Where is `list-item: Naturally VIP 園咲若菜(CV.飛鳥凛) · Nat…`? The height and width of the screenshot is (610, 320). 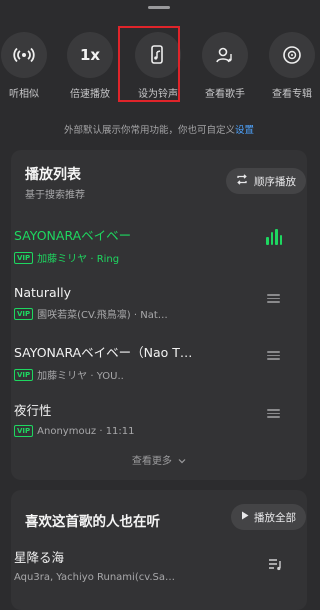 list-item: Naturally VIP 園咲若菜(CV.飛鳥凛) · Nat… is located at coordinates (149, 303).